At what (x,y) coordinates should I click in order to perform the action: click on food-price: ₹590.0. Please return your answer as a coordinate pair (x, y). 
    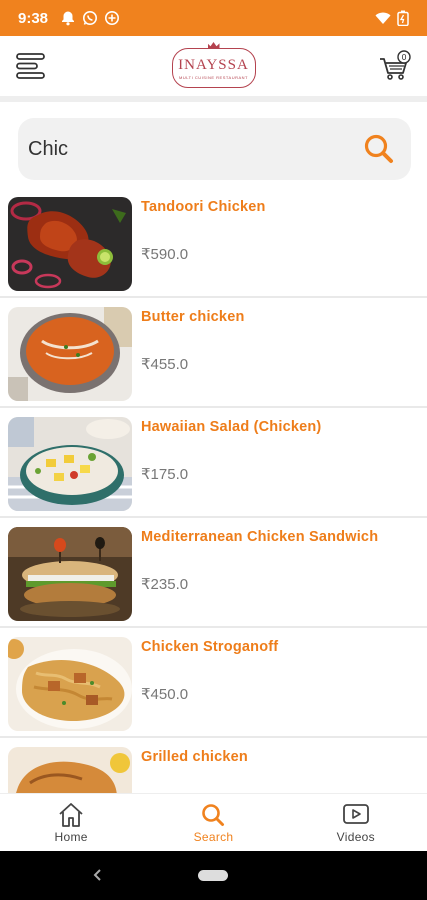
    Looking at the image, I should click on (165, 254).